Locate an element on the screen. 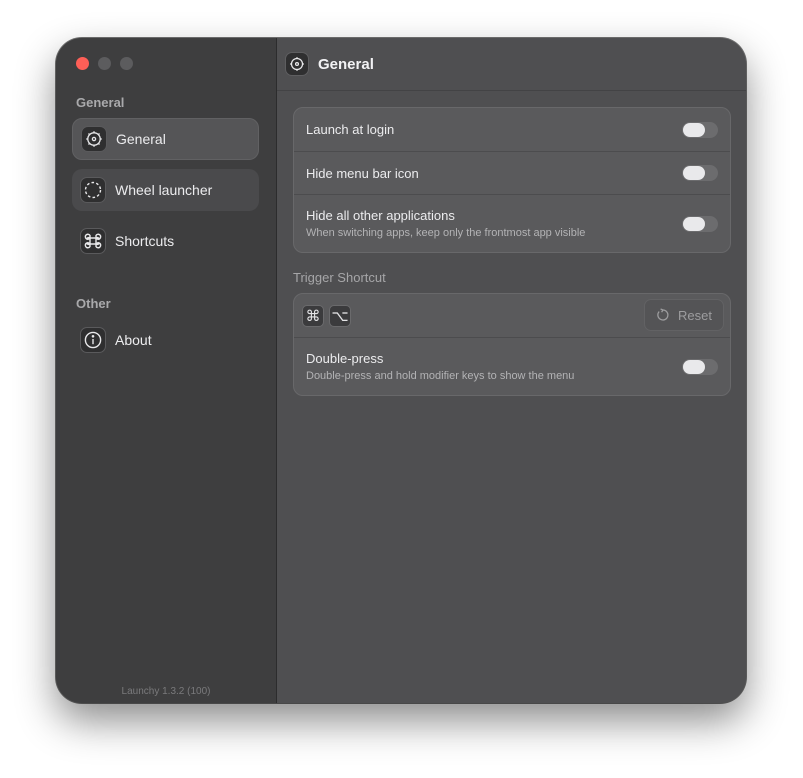 The image size is (803, 778). close-button is located at coordinates (82, 63).